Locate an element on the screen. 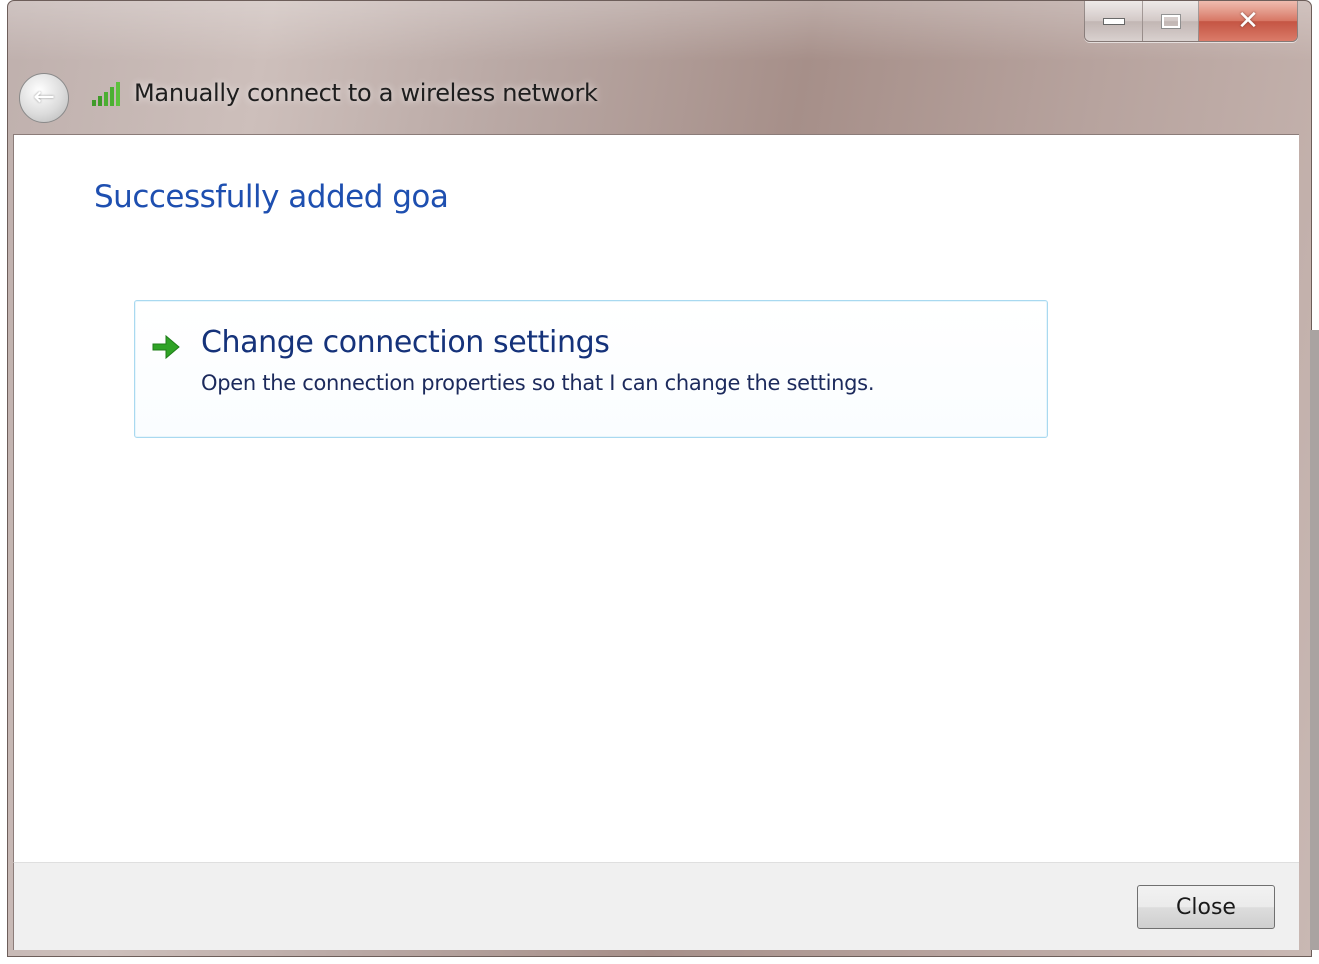  close-icon: ✕ is located at coordinates (1248, 21).